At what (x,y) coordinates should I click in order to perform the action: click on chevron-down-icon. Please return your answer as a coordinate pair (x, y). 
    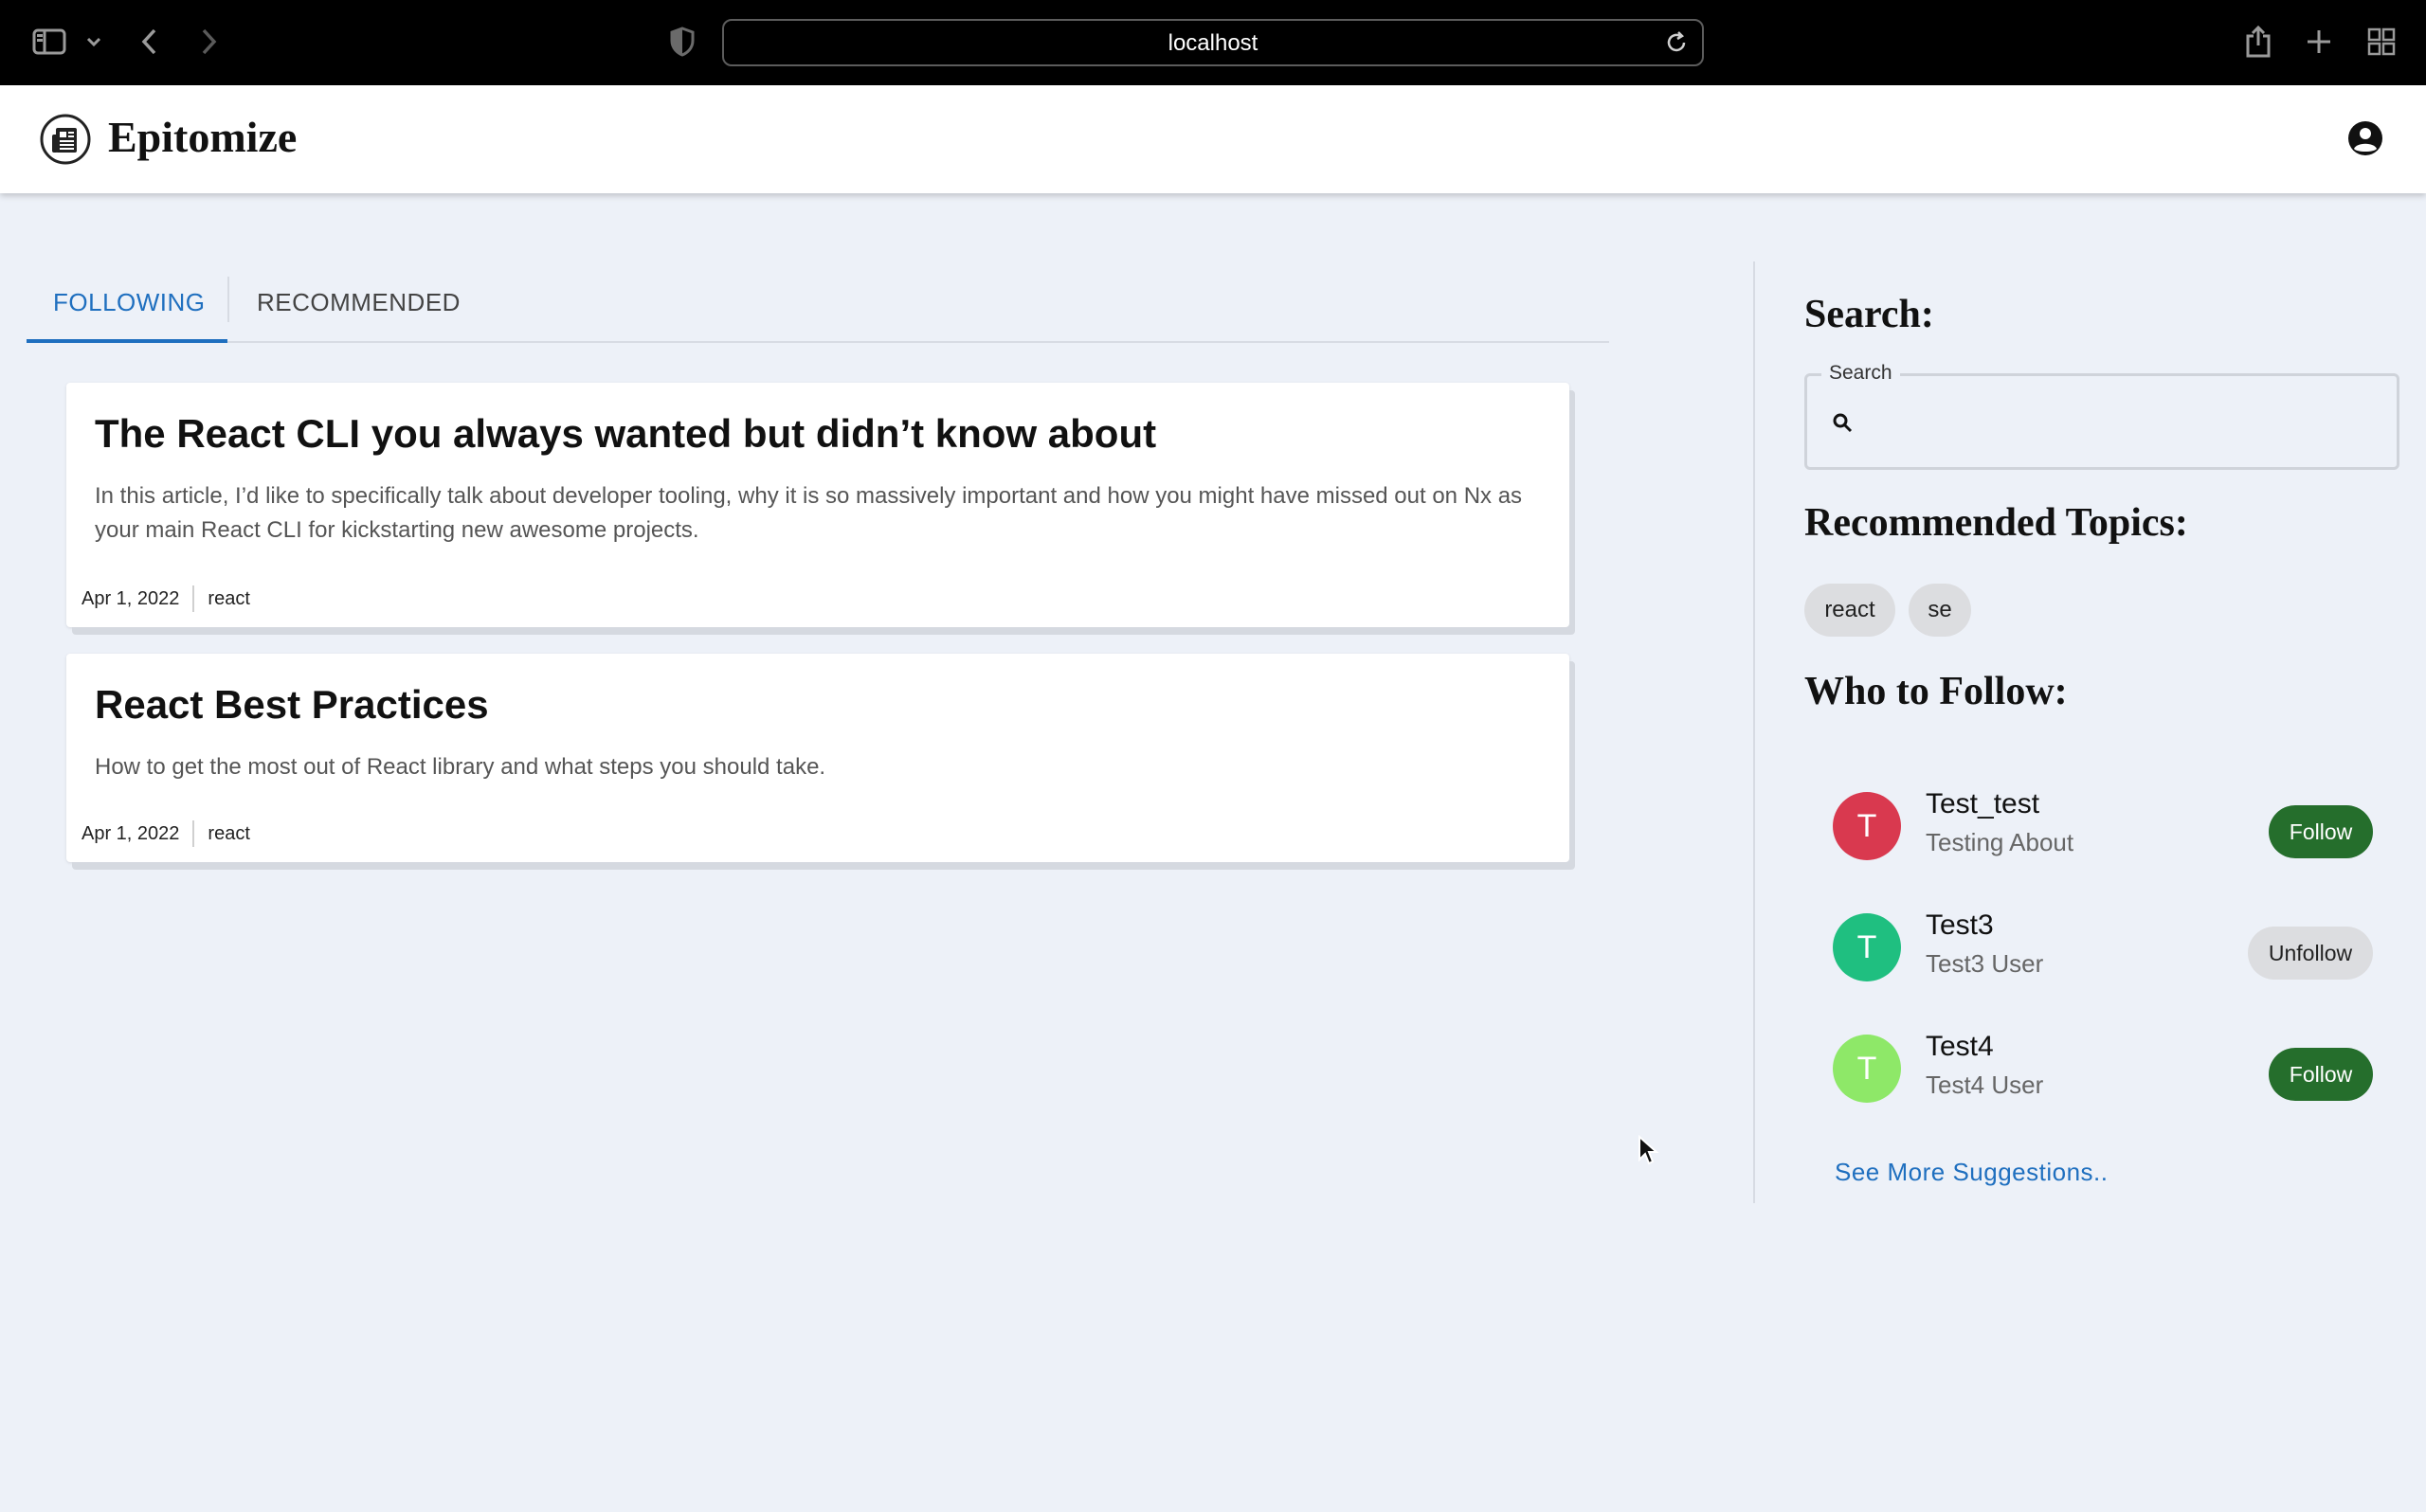
    Looking at the image, I should click on (93, 42).